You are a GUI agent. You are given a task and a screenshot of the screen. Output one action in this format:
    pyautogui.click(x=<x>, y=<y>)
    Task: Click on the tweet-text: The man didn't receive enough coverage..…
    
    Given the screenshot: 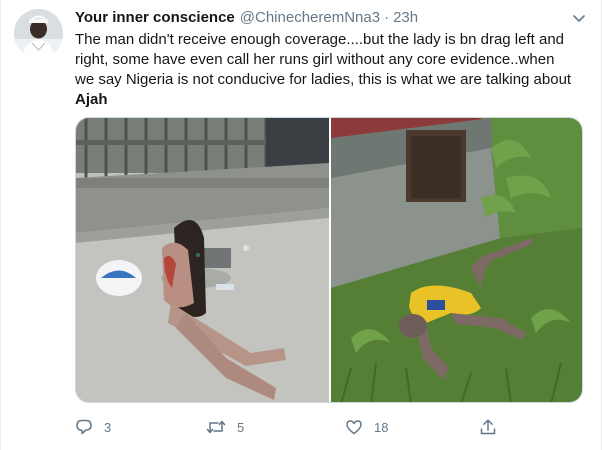 What is the action you would take?
    pyautogui.click(x=325, y=70)
    